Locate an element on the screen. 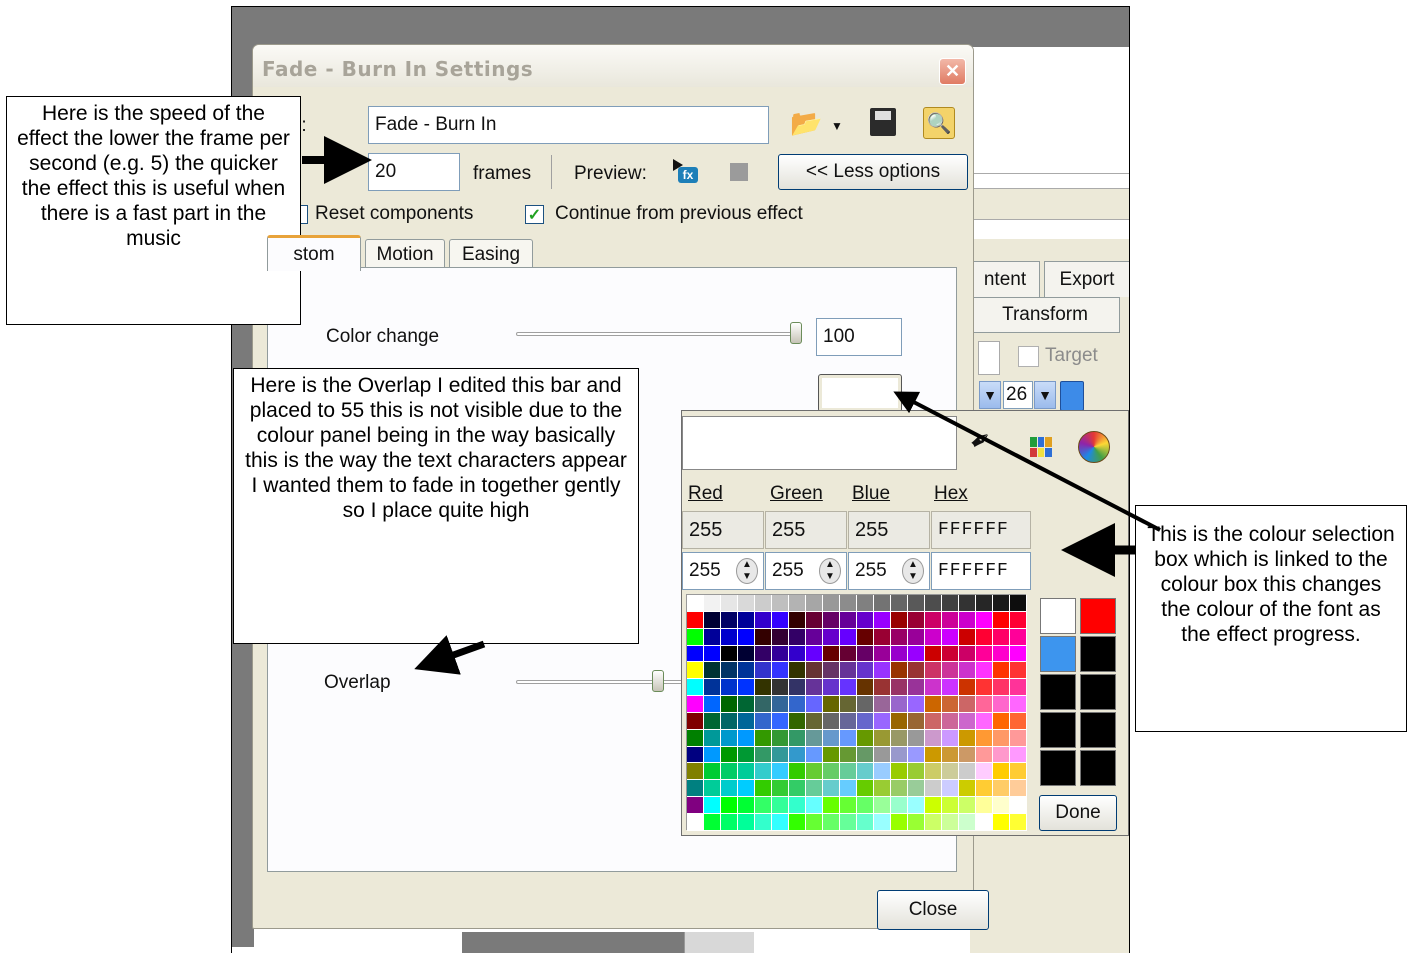 The image size is (1410, 953). arrow-color-box is located at coordinates (1027, 461).